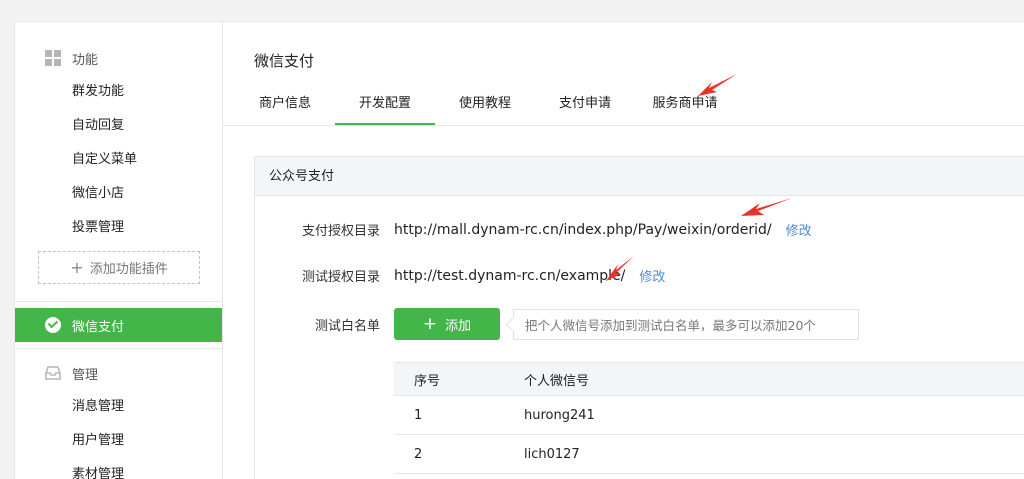 The image size is (1024, 479). I want to click on sidebar-item-user-manage: 用户管理, so click(118, 441).